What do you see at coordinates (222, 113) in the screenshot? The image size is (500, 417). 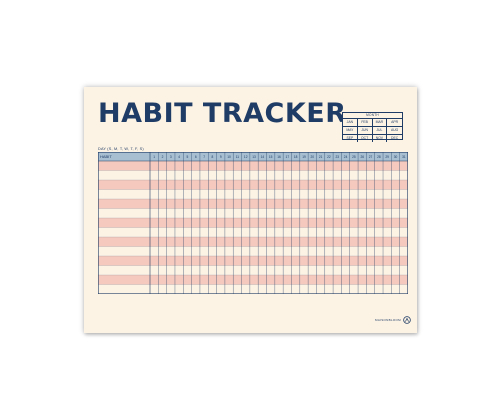 I see `page-title: HABIT TRACKER` at bounding box center [222, 113].